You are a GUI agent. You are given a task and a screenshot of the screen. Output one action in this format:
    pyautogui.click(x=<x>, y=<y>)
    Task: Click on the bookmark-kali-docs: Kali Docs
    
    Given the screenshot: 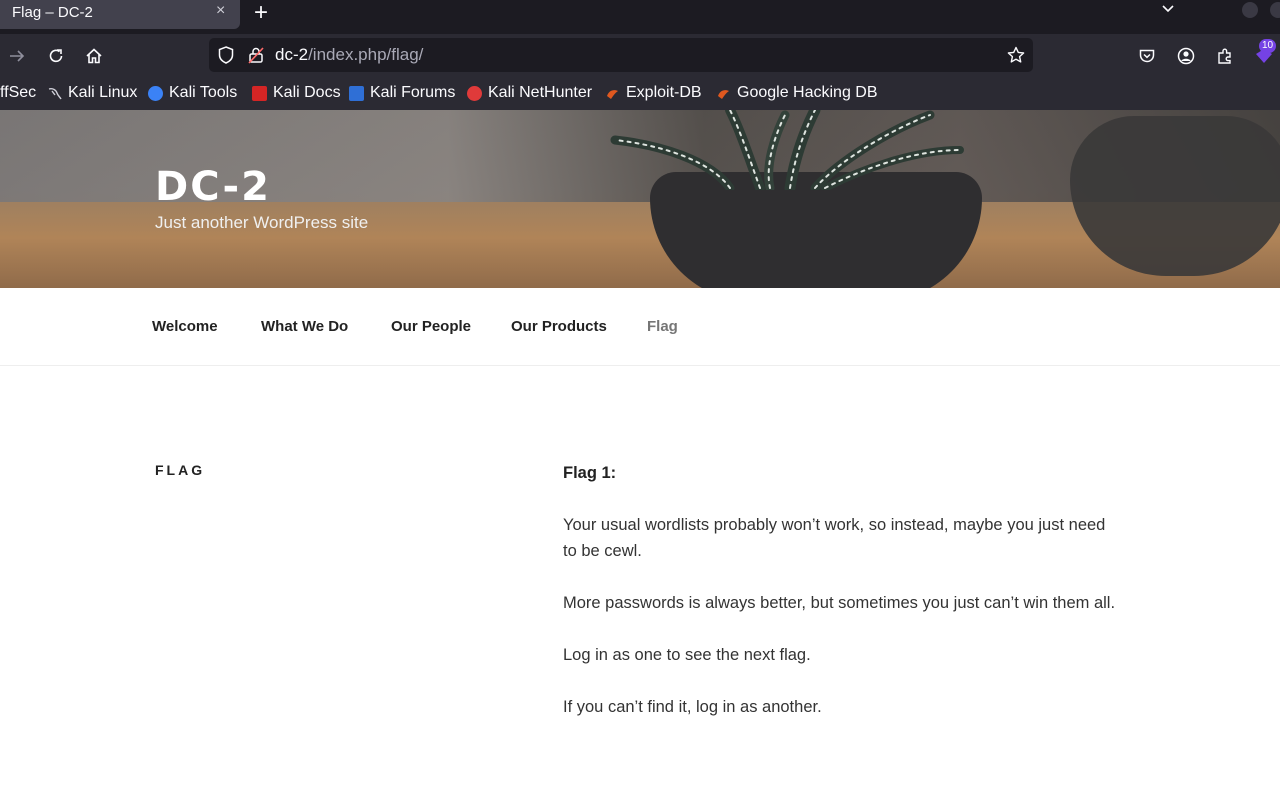 What is the action you would take?
    pyautogui.click(x=296, y=93)
    